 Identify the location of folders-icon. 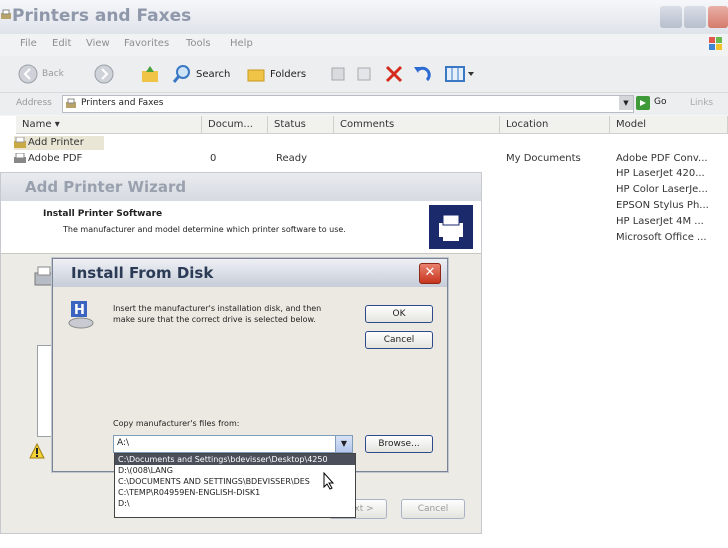
(256, 75).